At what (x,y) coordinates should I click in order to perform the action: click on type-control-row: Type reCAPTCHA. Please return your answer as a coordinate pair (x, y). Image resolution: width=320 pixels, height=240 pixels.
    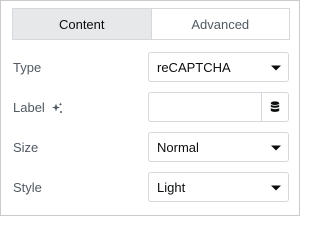
    Looking at the image, I should click on (151, 68).